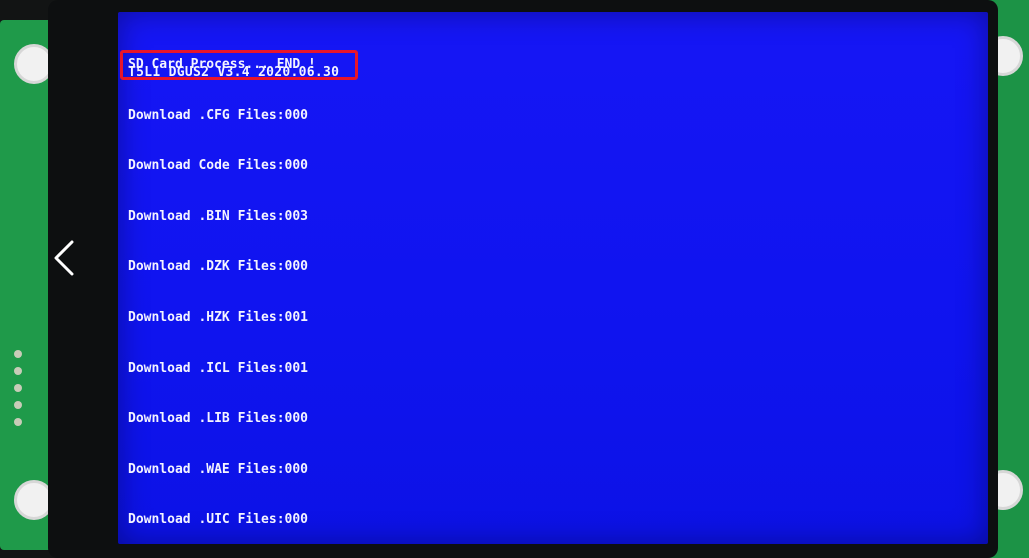 The image size is (1029, 558). What do you see at coordinates (218, 216) in the screenshot?
I see `download-line-bin: Download .BIN Files:003` at bounding box center [218, 216].